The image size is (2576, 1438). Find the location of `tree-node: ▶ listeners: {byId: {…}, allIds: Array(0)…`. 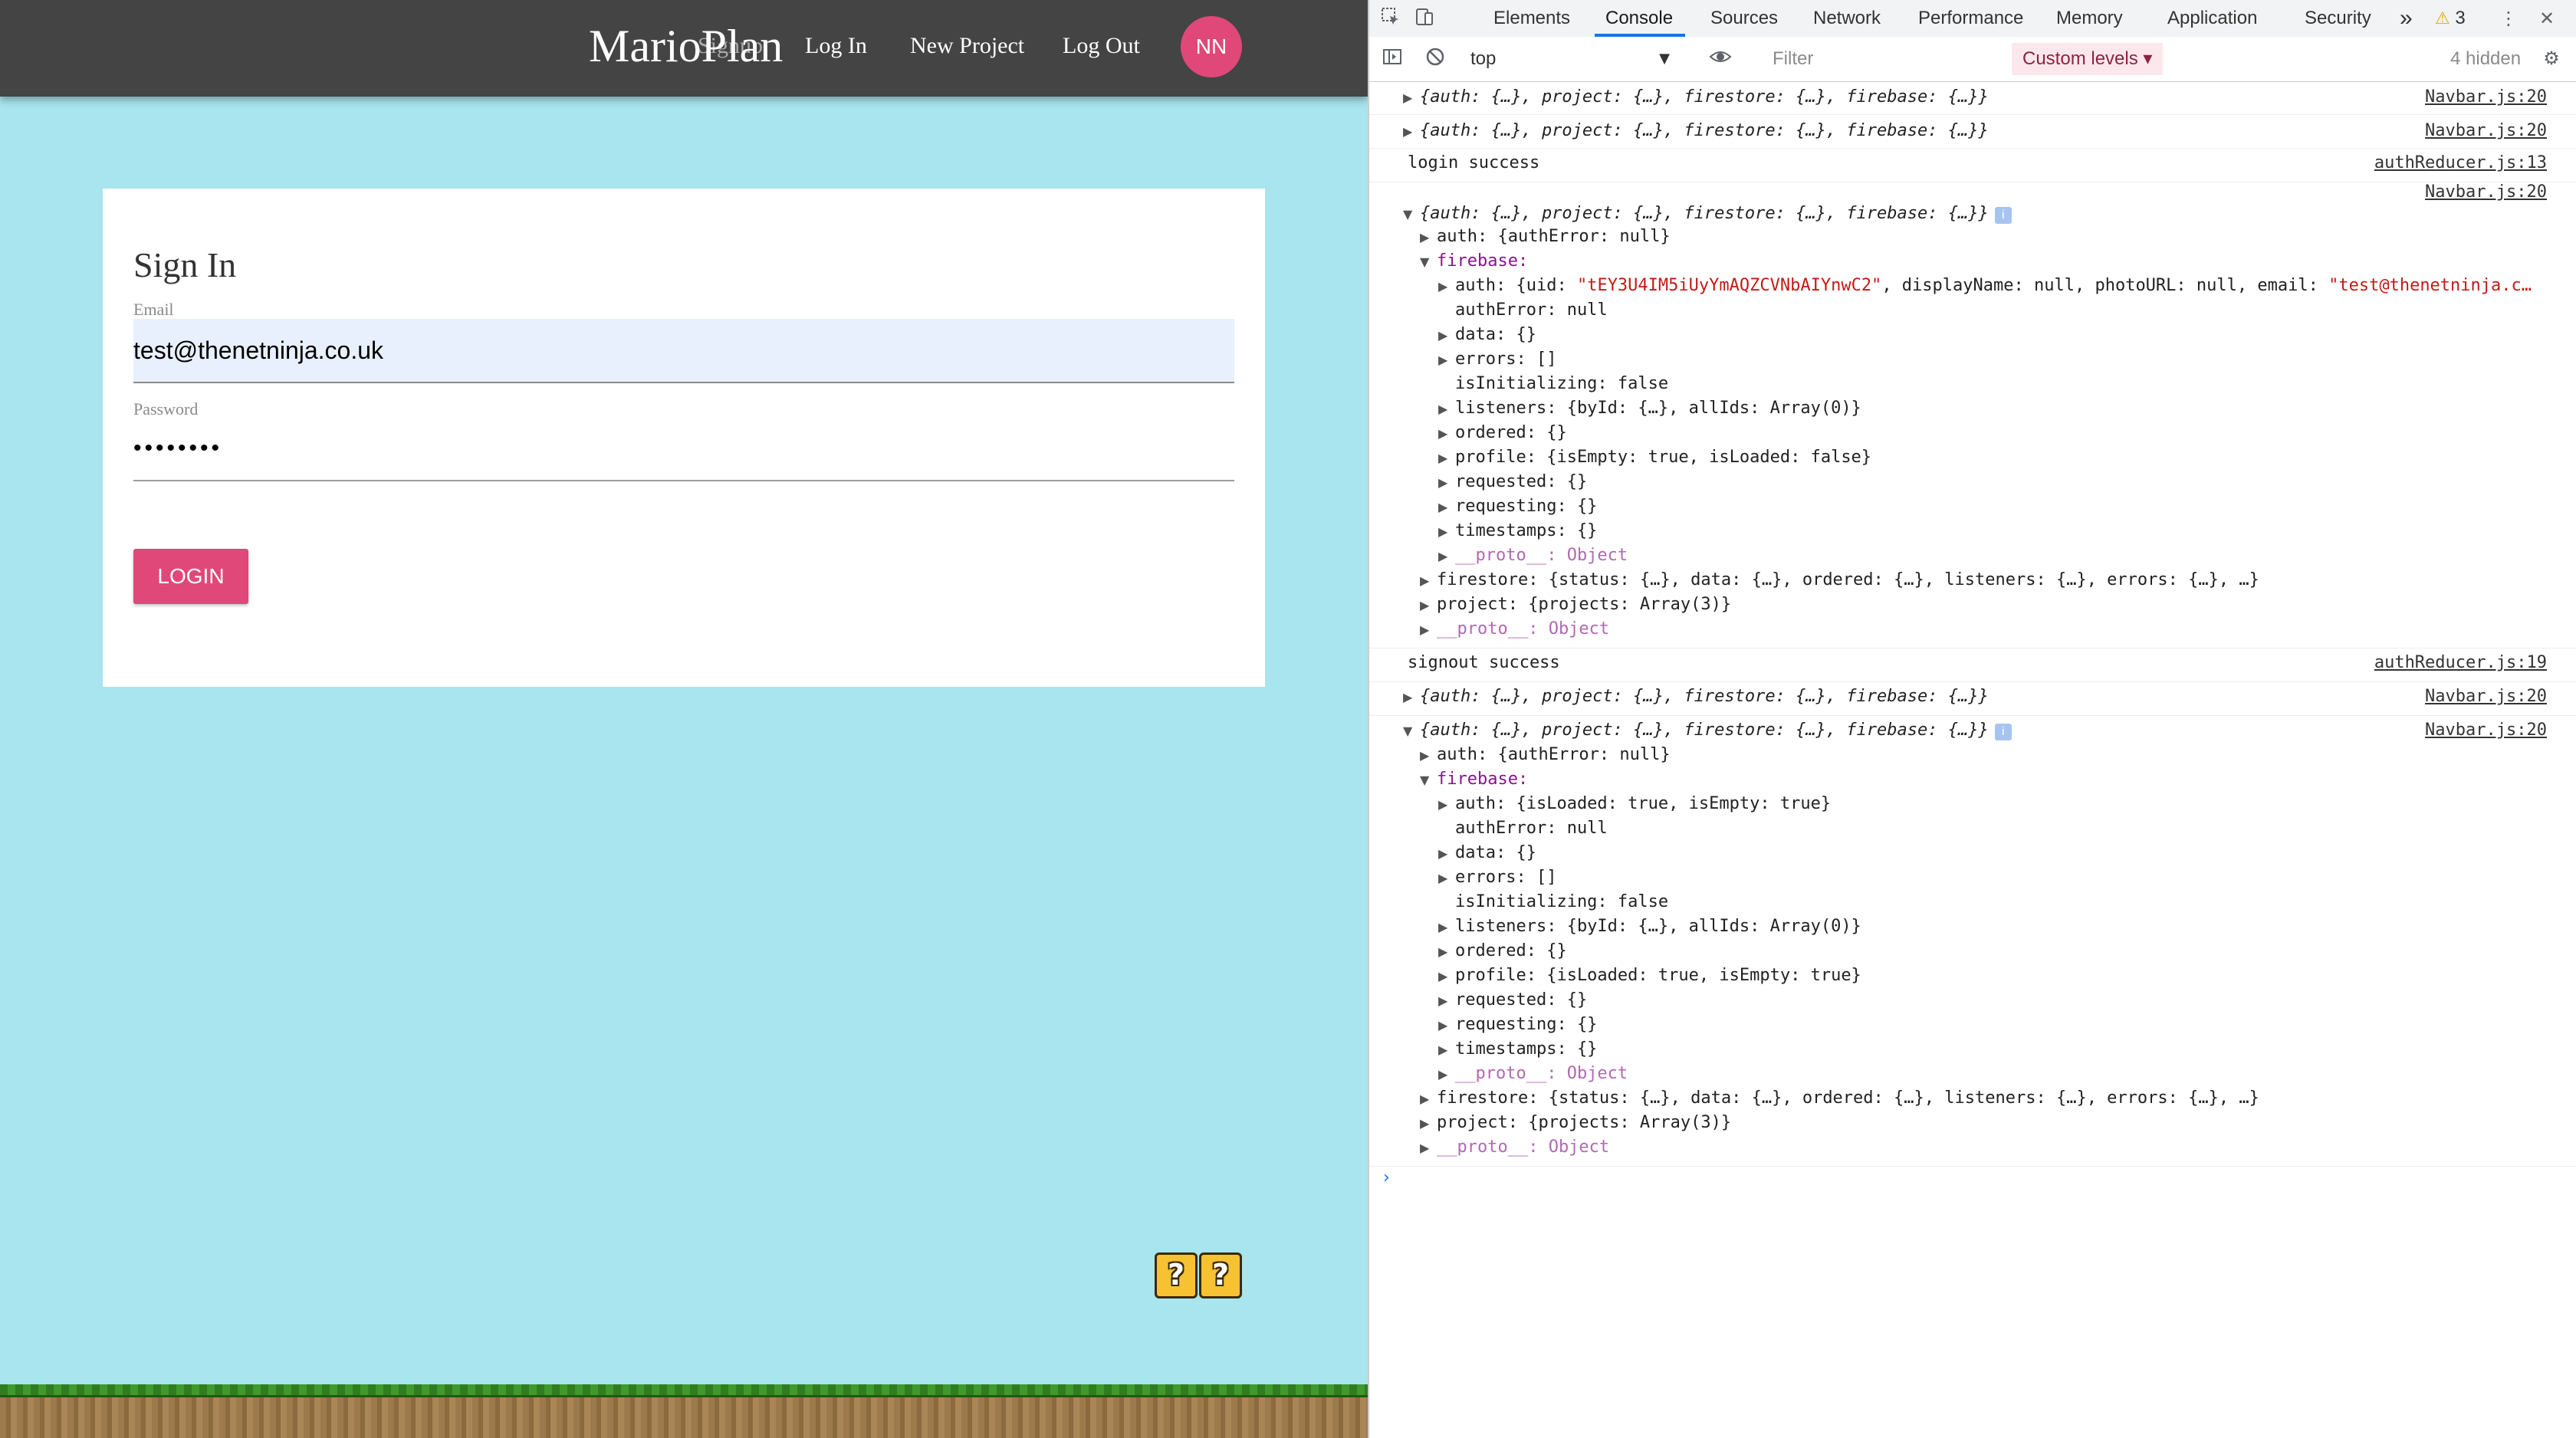

tree-node: ▶ listeners: {byId: {…}, allIds: Array(0)… is located at coordinates (1973, 409).